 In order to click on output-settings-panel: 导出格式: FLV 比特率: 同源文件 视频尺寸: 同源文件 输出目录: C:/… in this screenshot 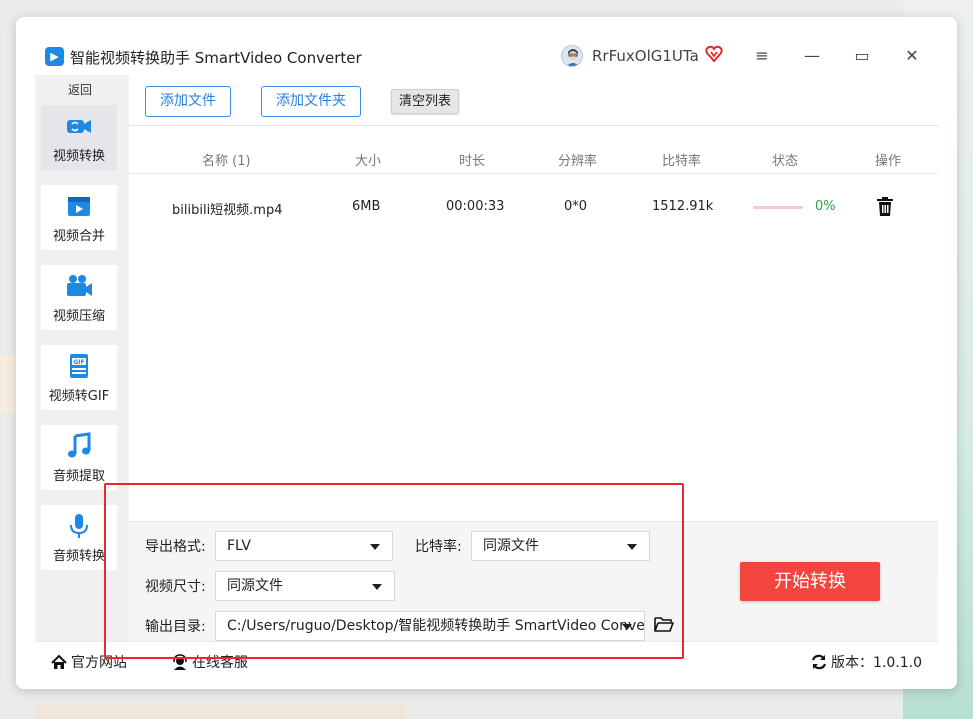, I will do `click(533, 581)`.